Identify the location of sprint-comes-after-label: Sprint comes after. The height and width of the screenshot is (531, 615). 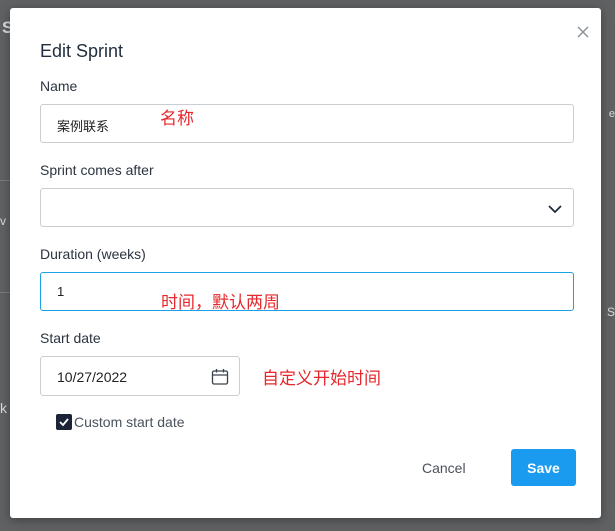
(97, 170).